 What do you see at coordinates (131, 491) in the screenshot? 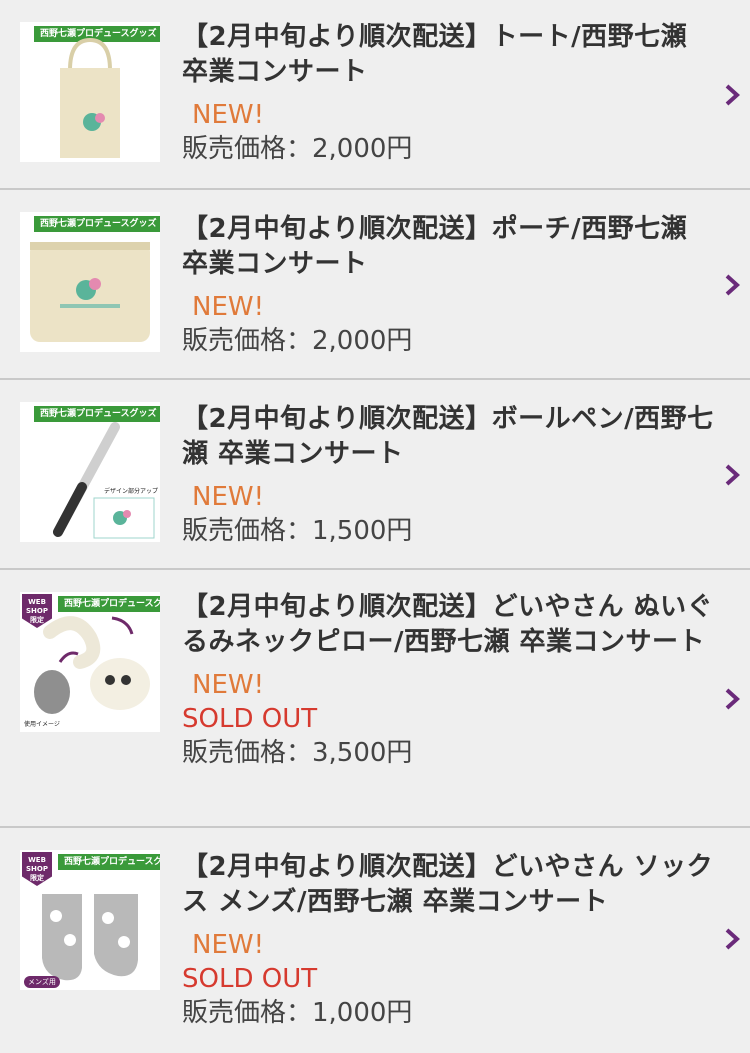
I see `thumb-caption: デザイン部分アップ` at bounding box center [131, 491].